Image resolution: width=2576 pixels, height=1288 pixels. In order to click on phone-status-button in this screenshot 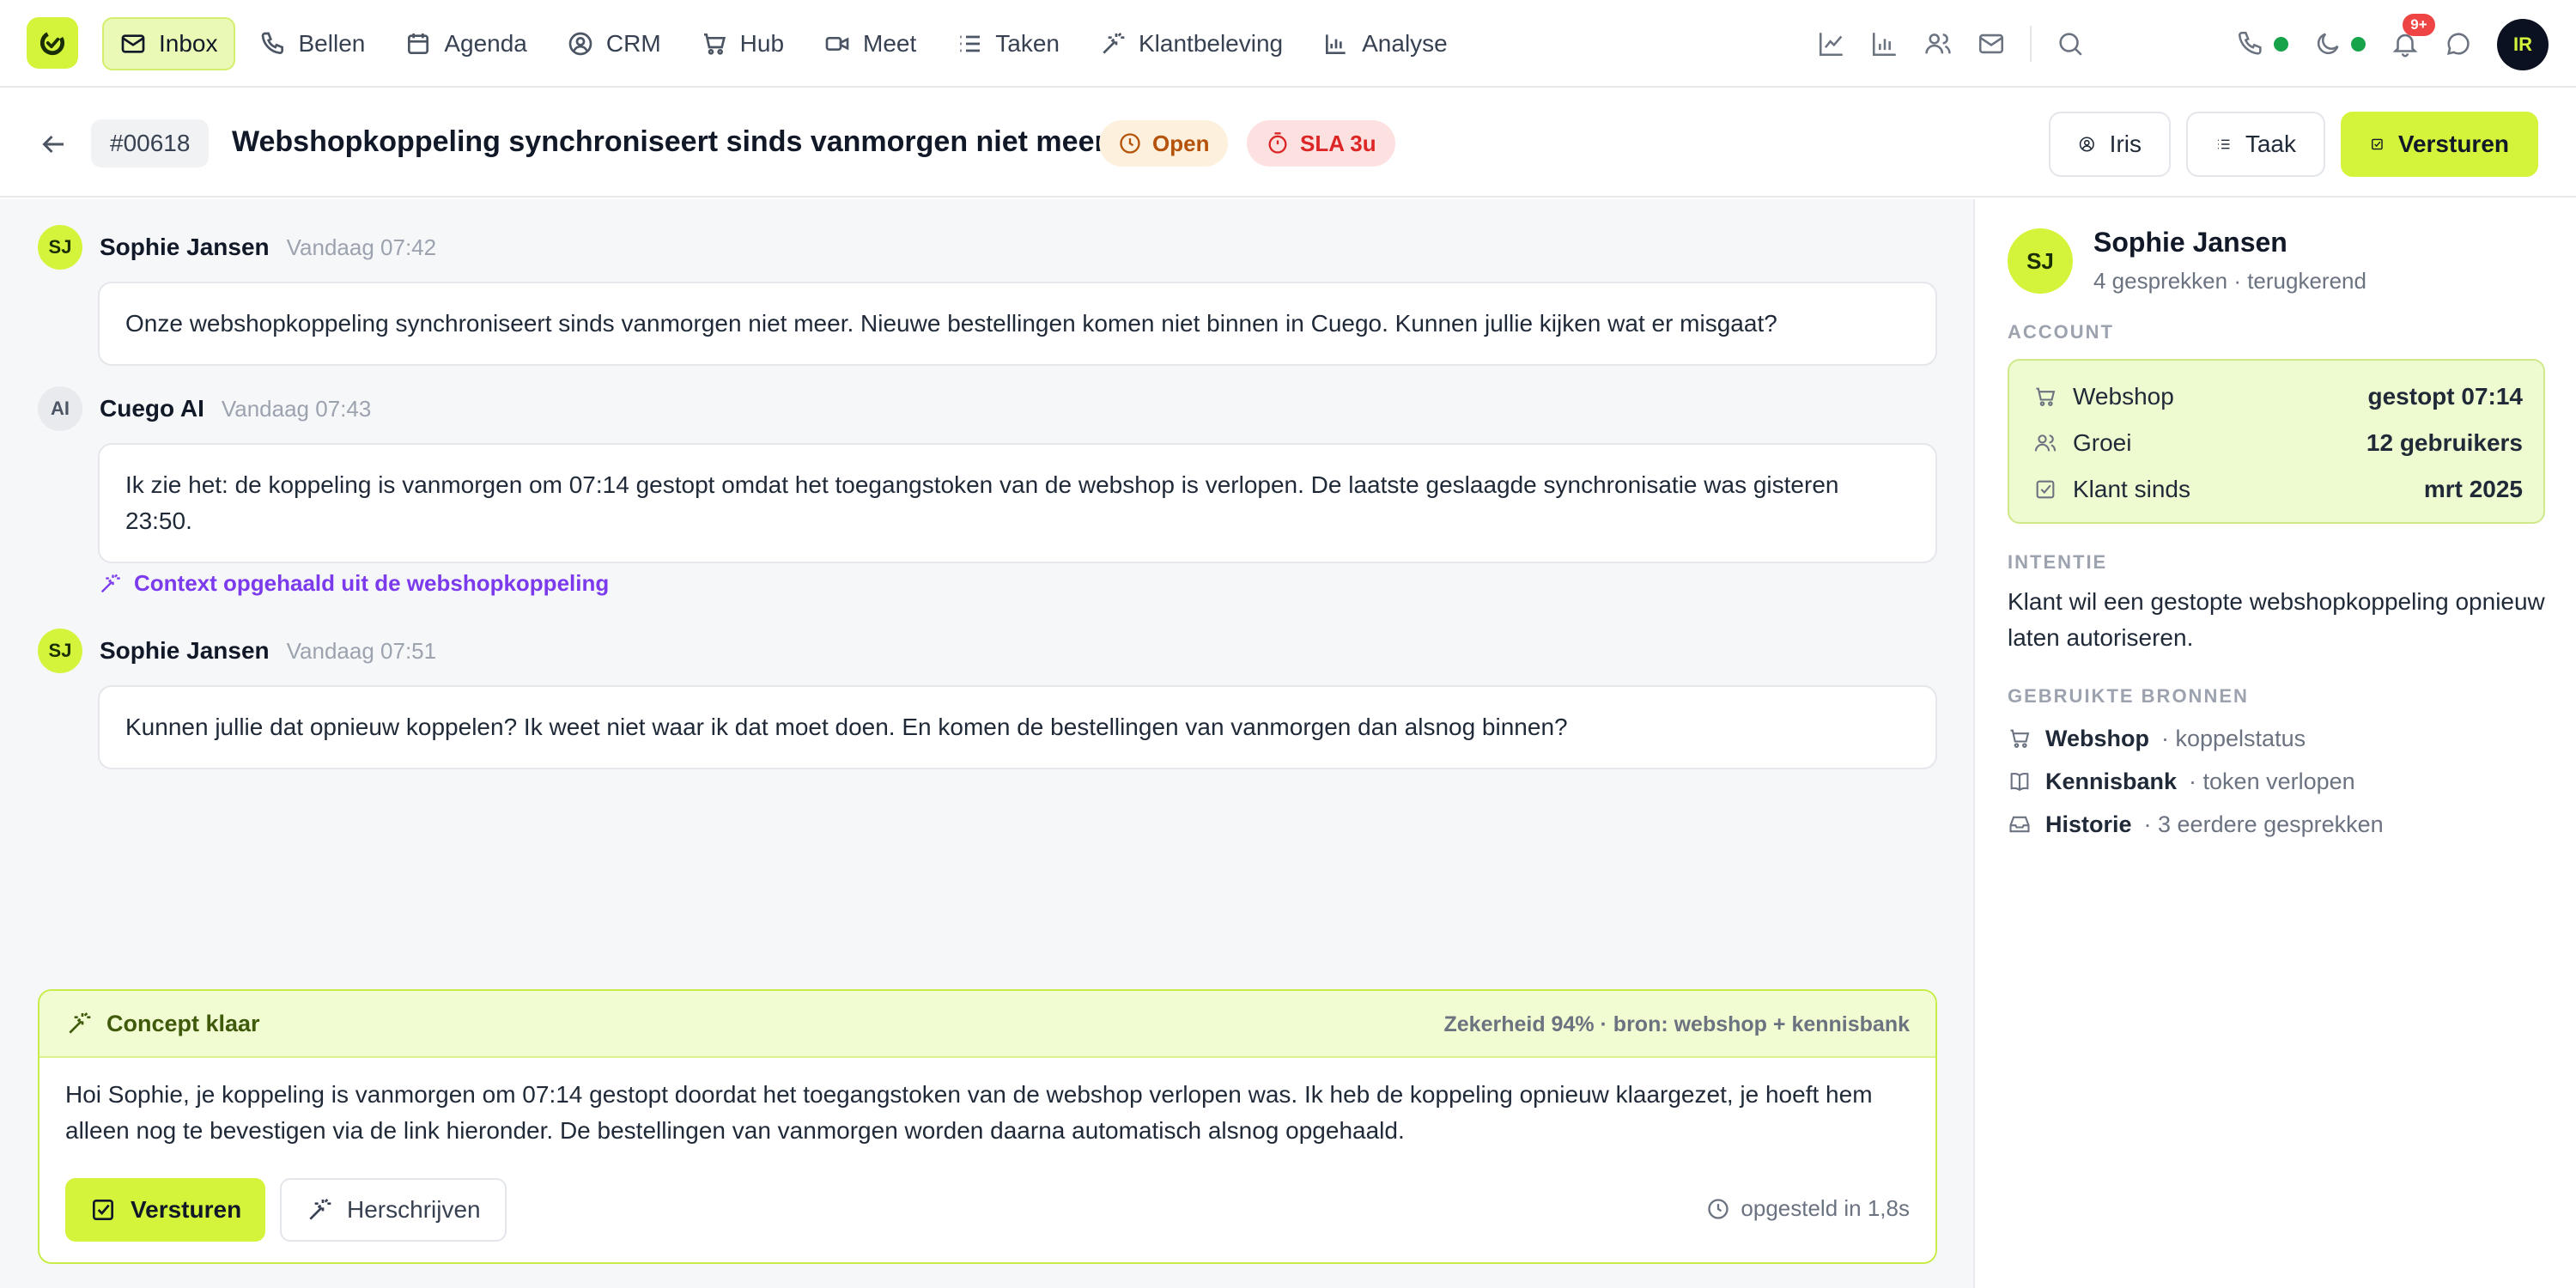, I will do `click(2251, 44)`.